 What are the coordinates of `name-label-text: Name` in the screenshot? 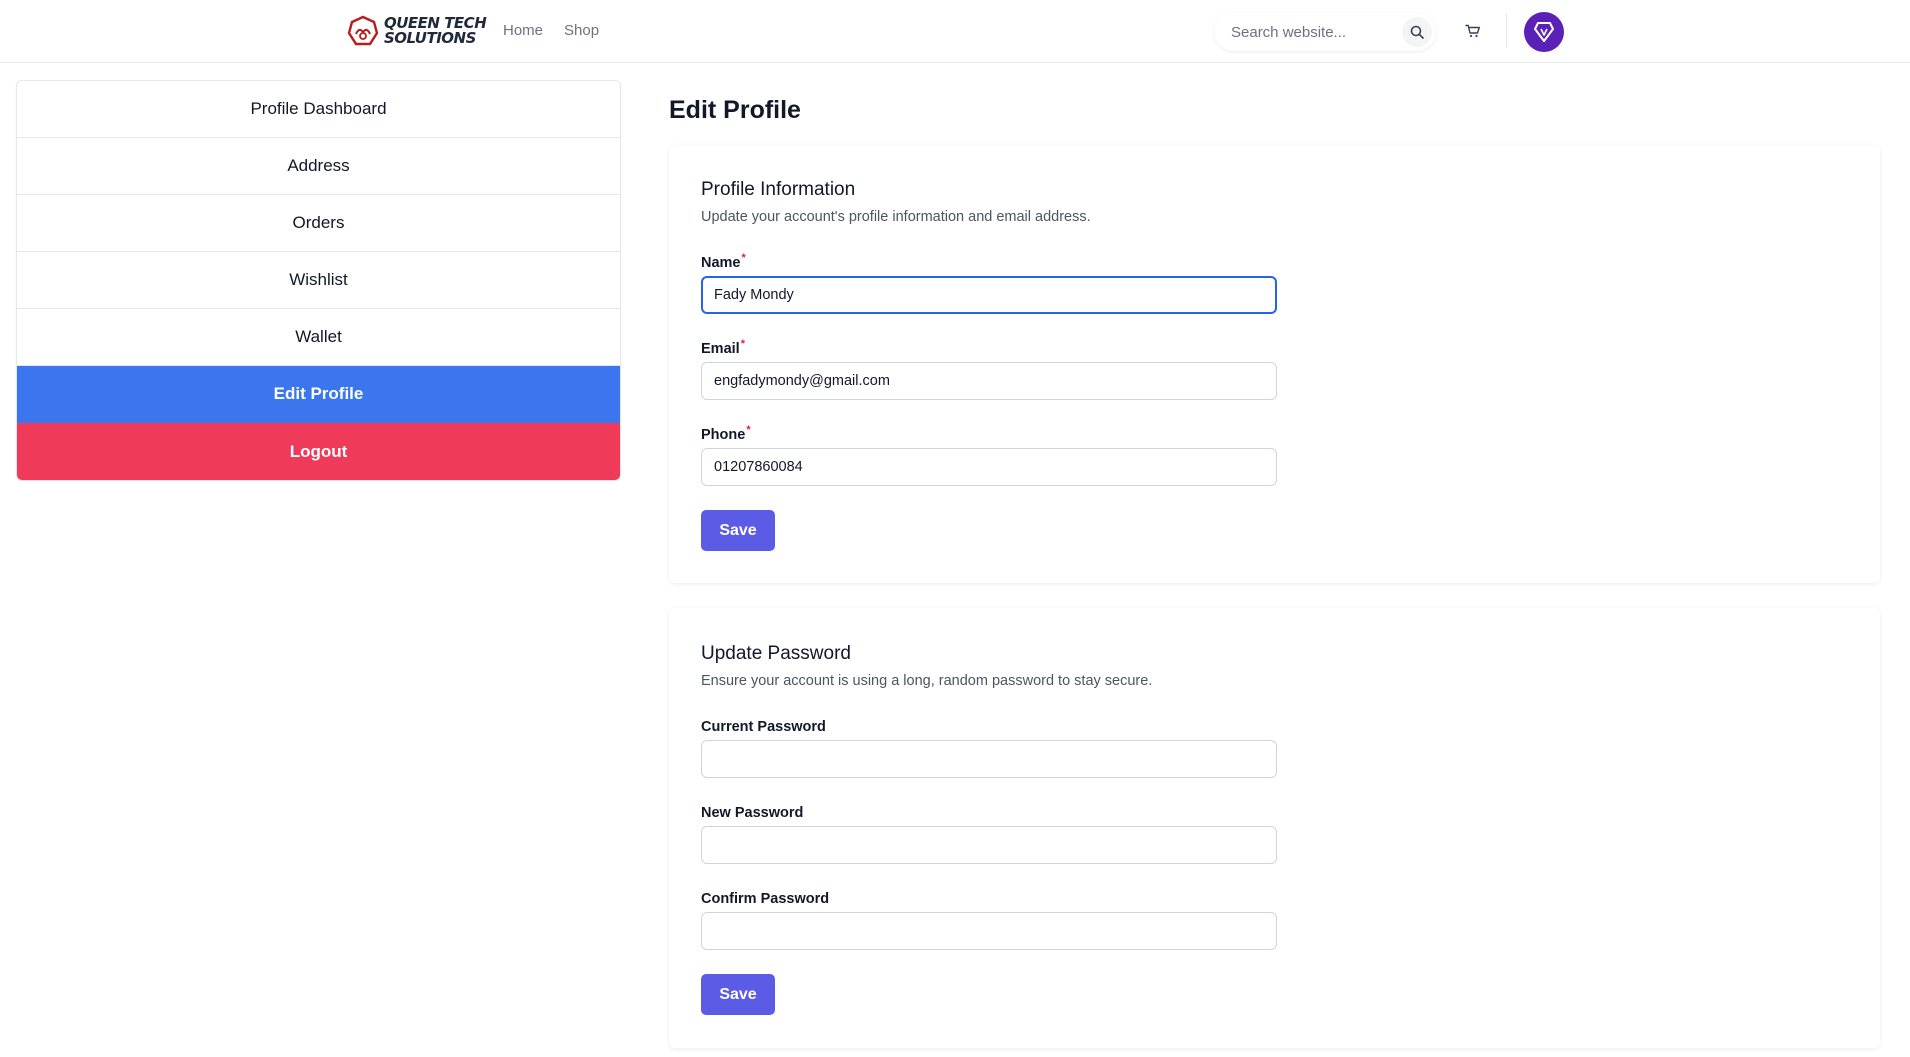 It's located at (721, 263).